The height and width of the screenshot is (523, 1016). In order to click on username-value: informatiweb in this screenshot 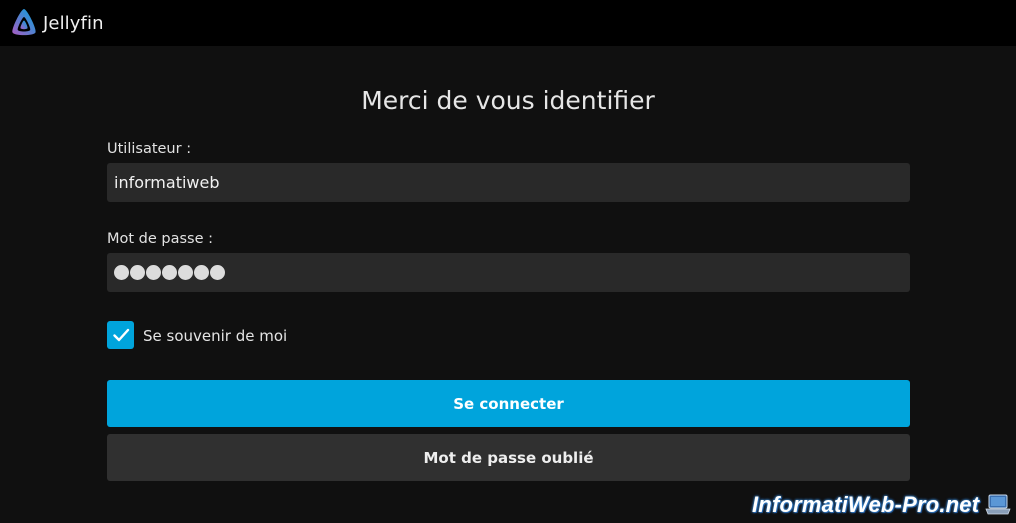, I will do `click(167, 182)`.